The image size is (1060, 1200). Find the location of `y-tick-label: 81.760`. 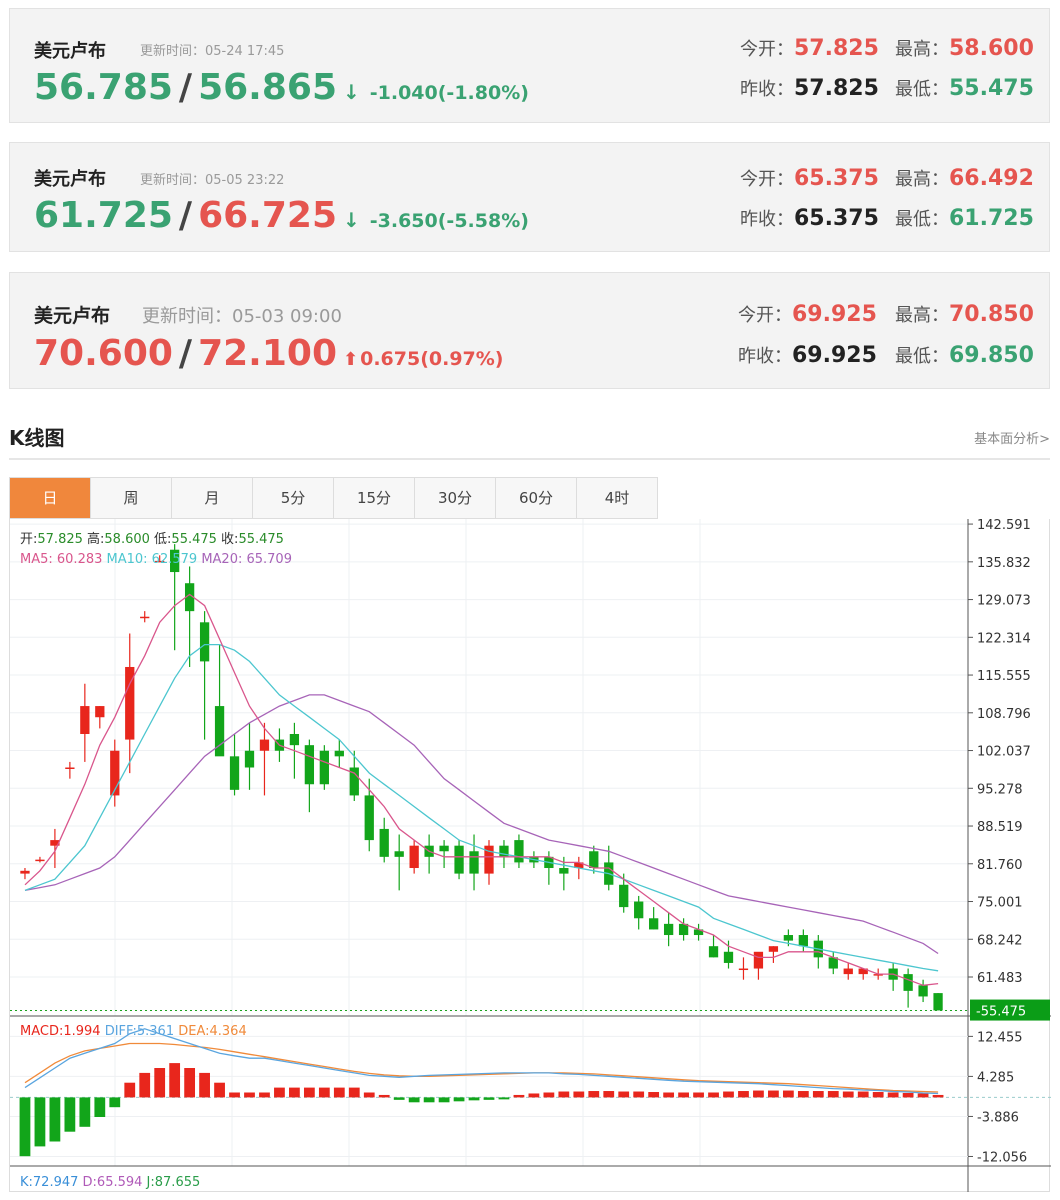

y-tick-label: 81.760 is located at coordinates (1000, 865).